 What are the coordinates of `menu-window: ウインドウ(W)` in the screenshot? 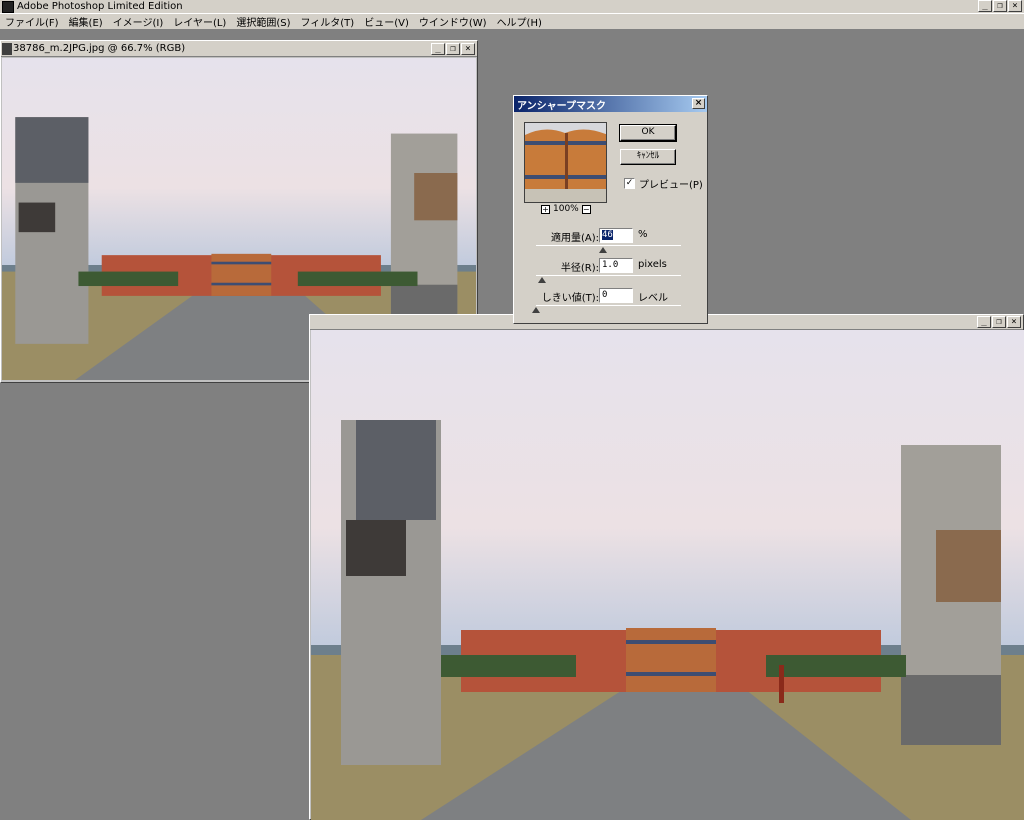 It's located at (453, 21).